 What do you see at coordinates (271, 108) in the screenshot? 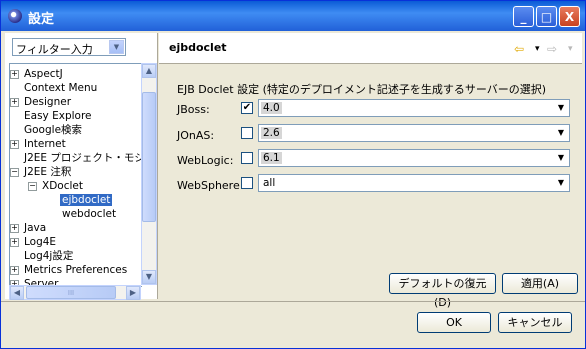
I see `jboss-version-value: 4.0` at bounding box center [271, 108].